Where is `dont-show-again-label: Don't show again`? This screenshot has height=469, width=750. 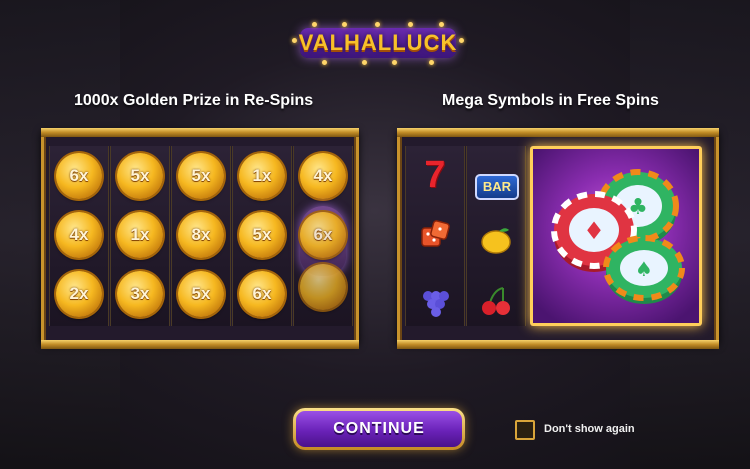
dont-show-again-label: Don't show again is located at coordinates (589, 429).